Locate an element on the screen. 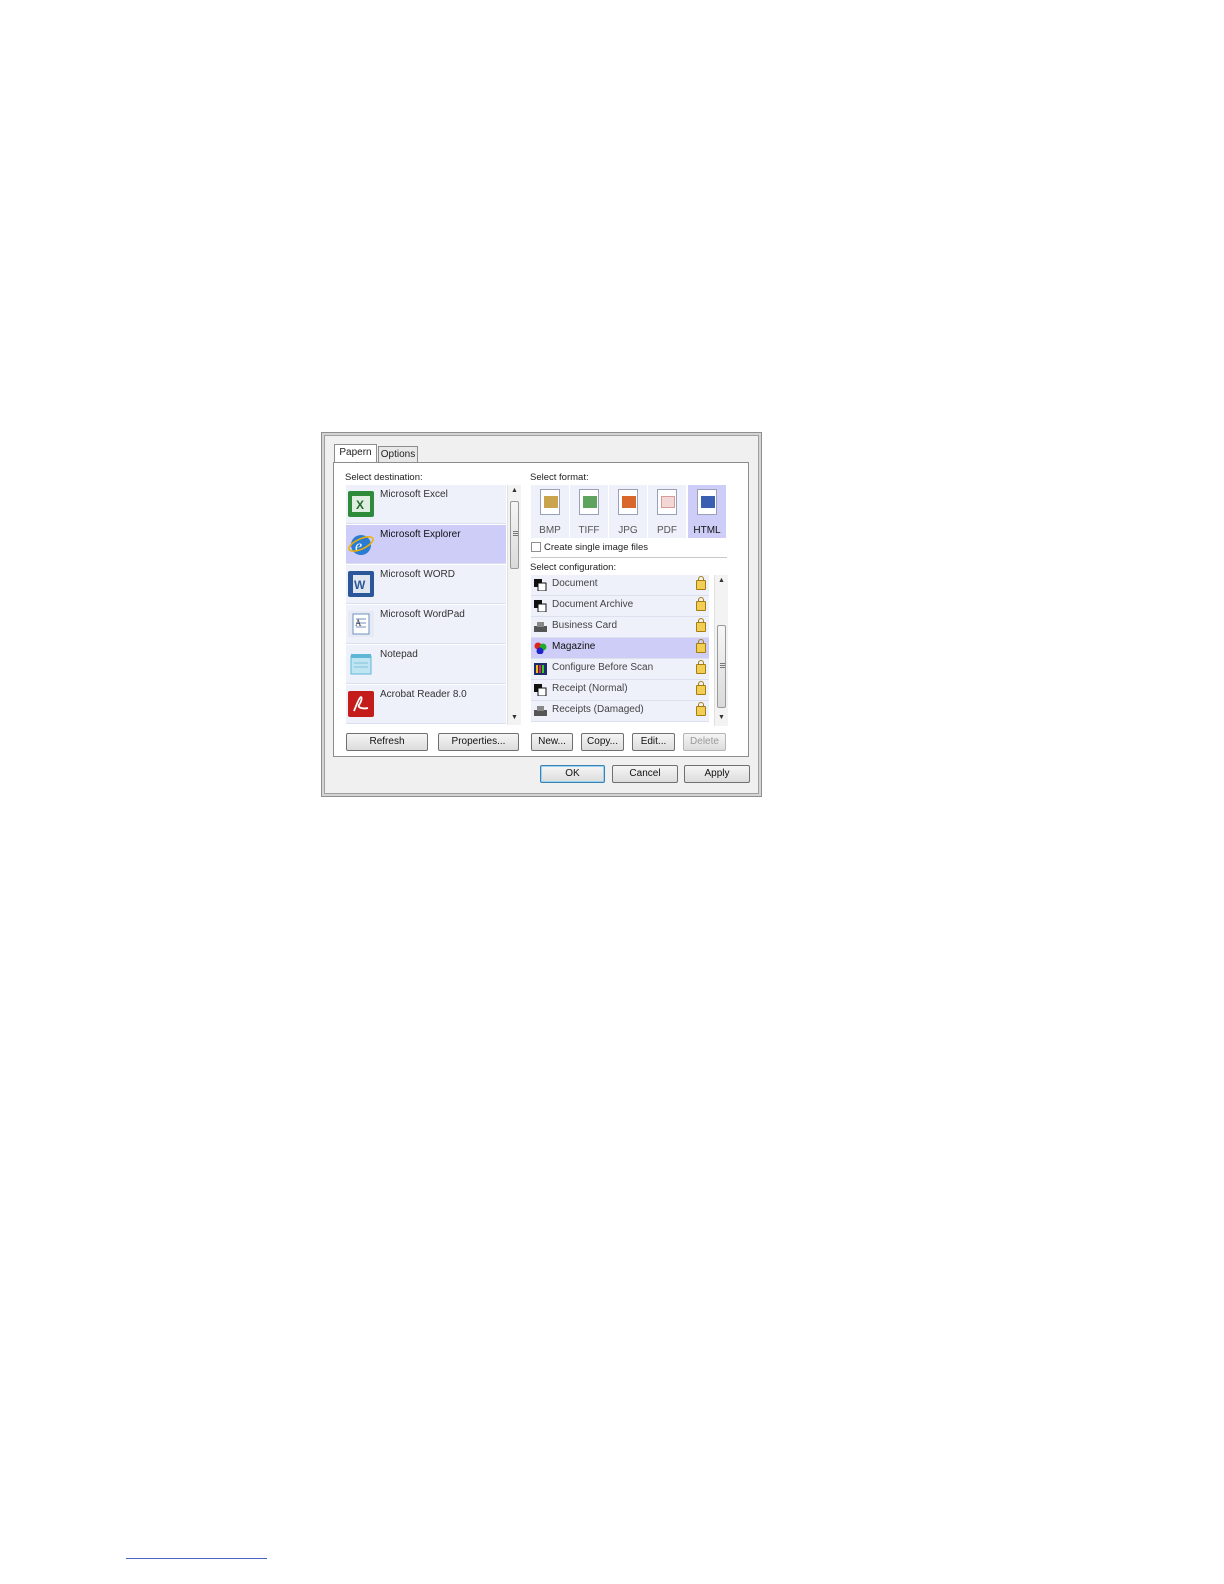  format-tiff: TIFF is located at coordinates (589, 511).